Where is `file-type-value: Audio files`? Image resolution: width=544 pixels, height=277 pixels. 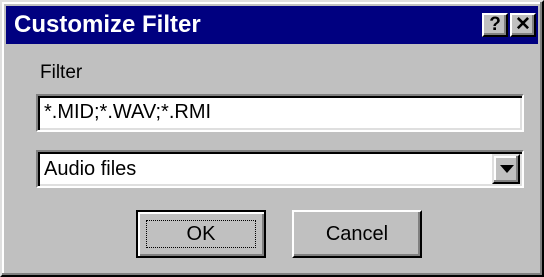 file-type-value: Audio files is located at coordinates (90, 169).